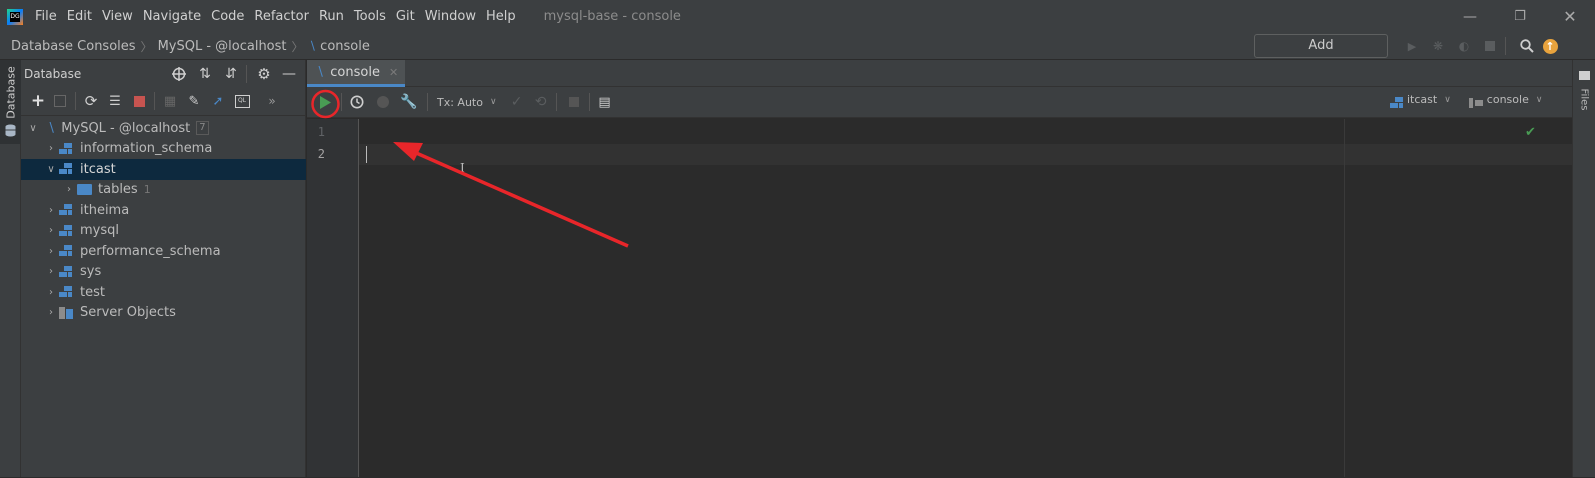  I want to click on annotation-arrow-head, so click(408, 151).